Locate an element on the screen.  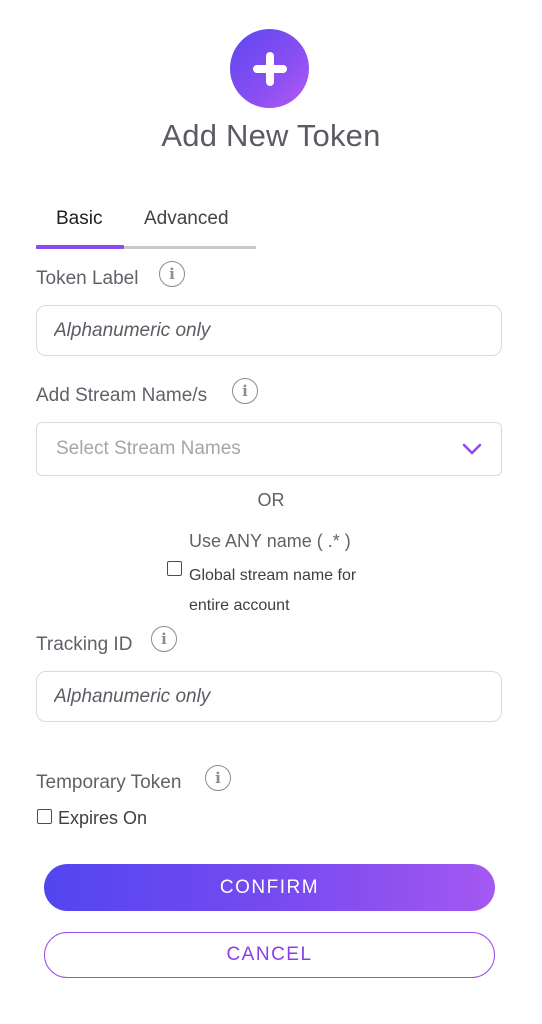
tracking-id-heading: Tracking ID is located at coordinates (84, 645).